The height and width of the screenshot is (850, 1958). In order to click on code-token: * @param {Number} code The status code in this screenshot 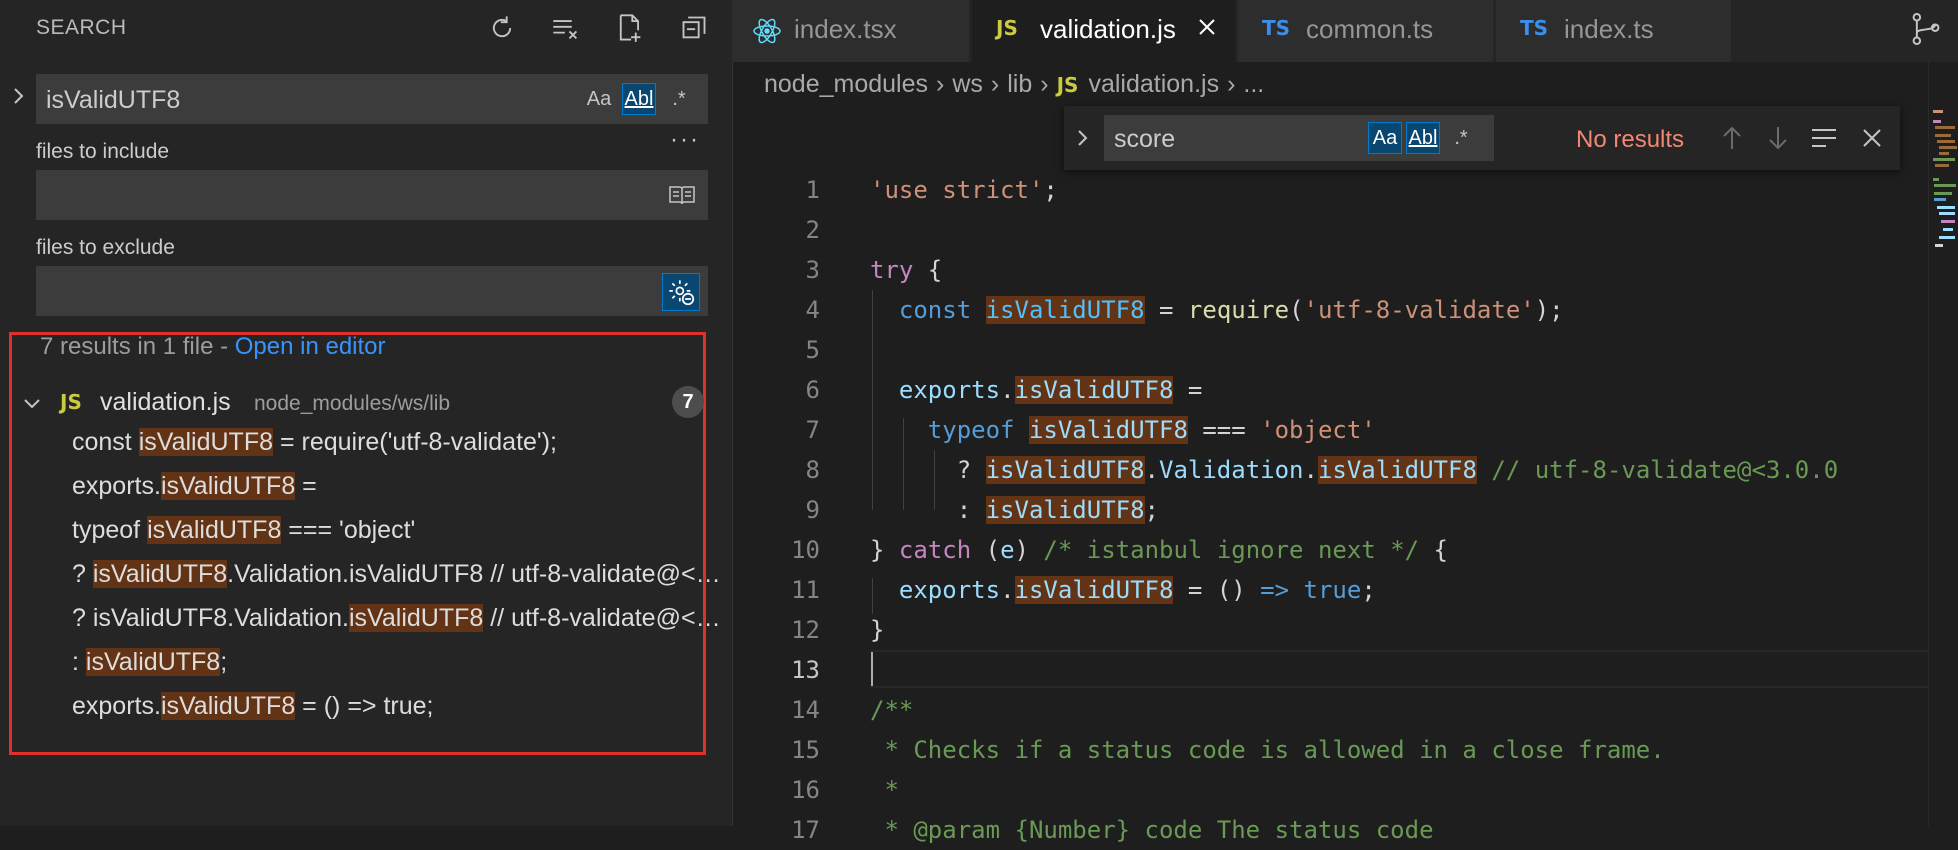, I will do `click(1152, 830)`.